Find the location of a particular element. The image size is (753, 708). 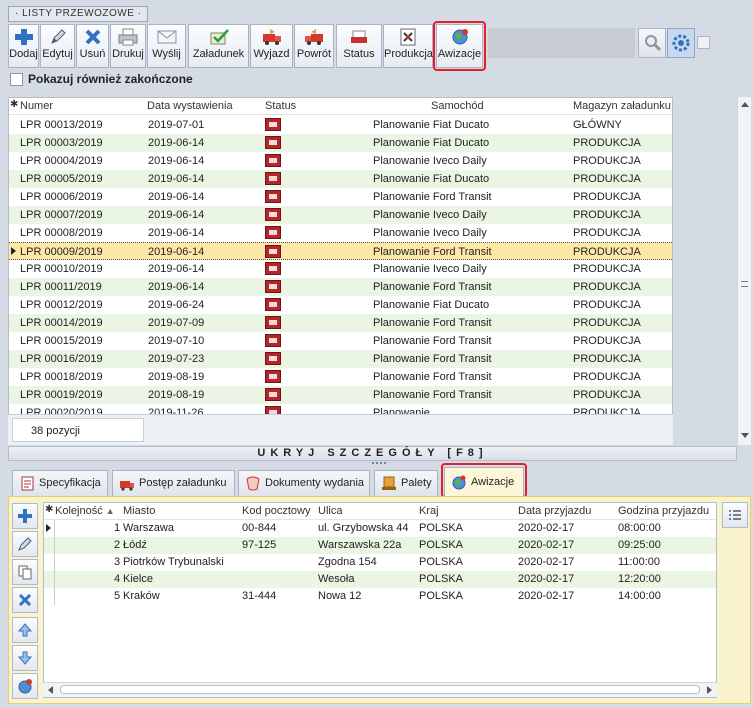

return-button: Powrót is located at coordinates (314, 46).